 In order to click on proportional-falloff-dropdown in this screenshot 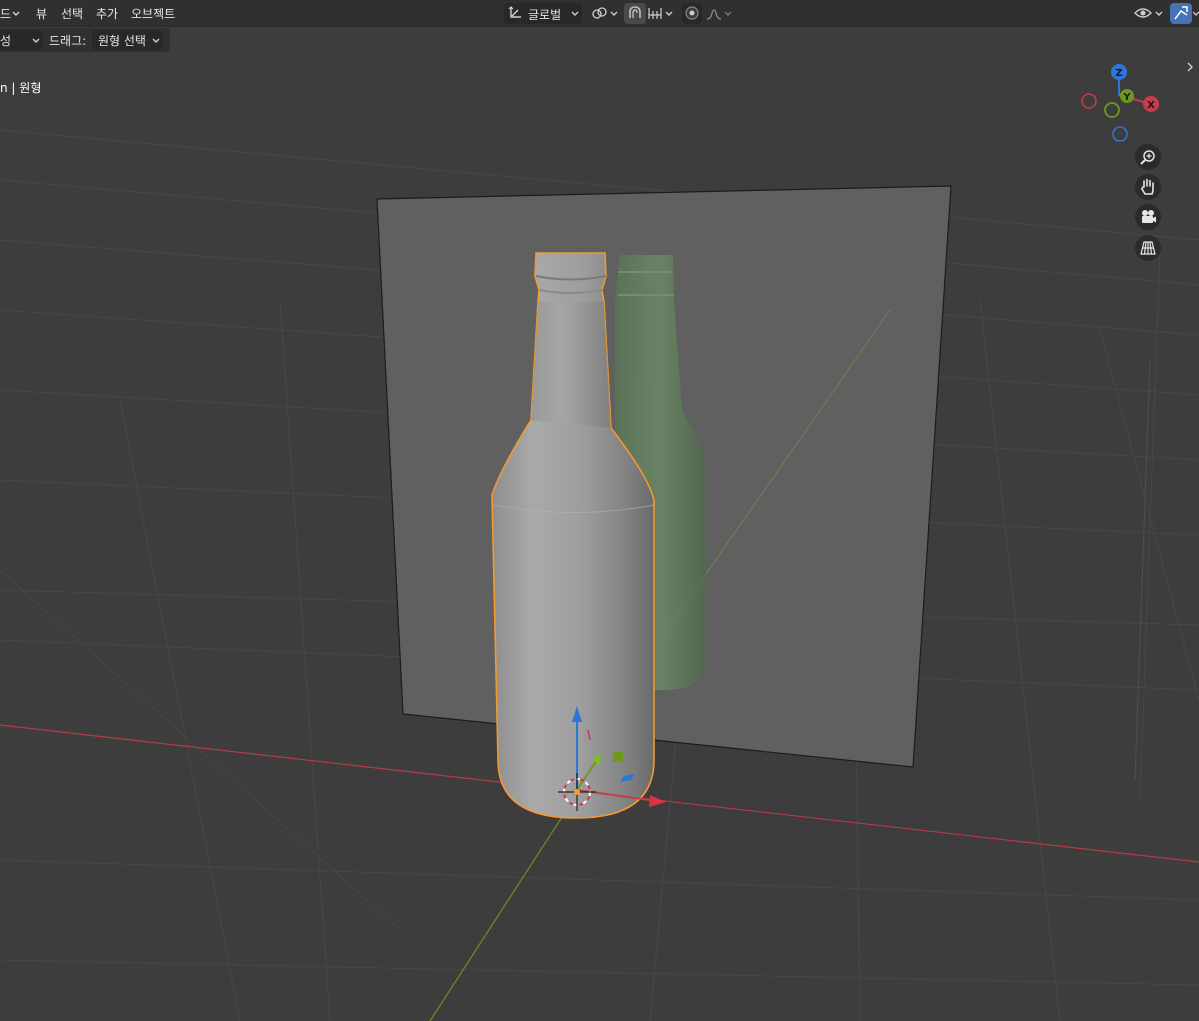, I will do `click(719, 13)`.